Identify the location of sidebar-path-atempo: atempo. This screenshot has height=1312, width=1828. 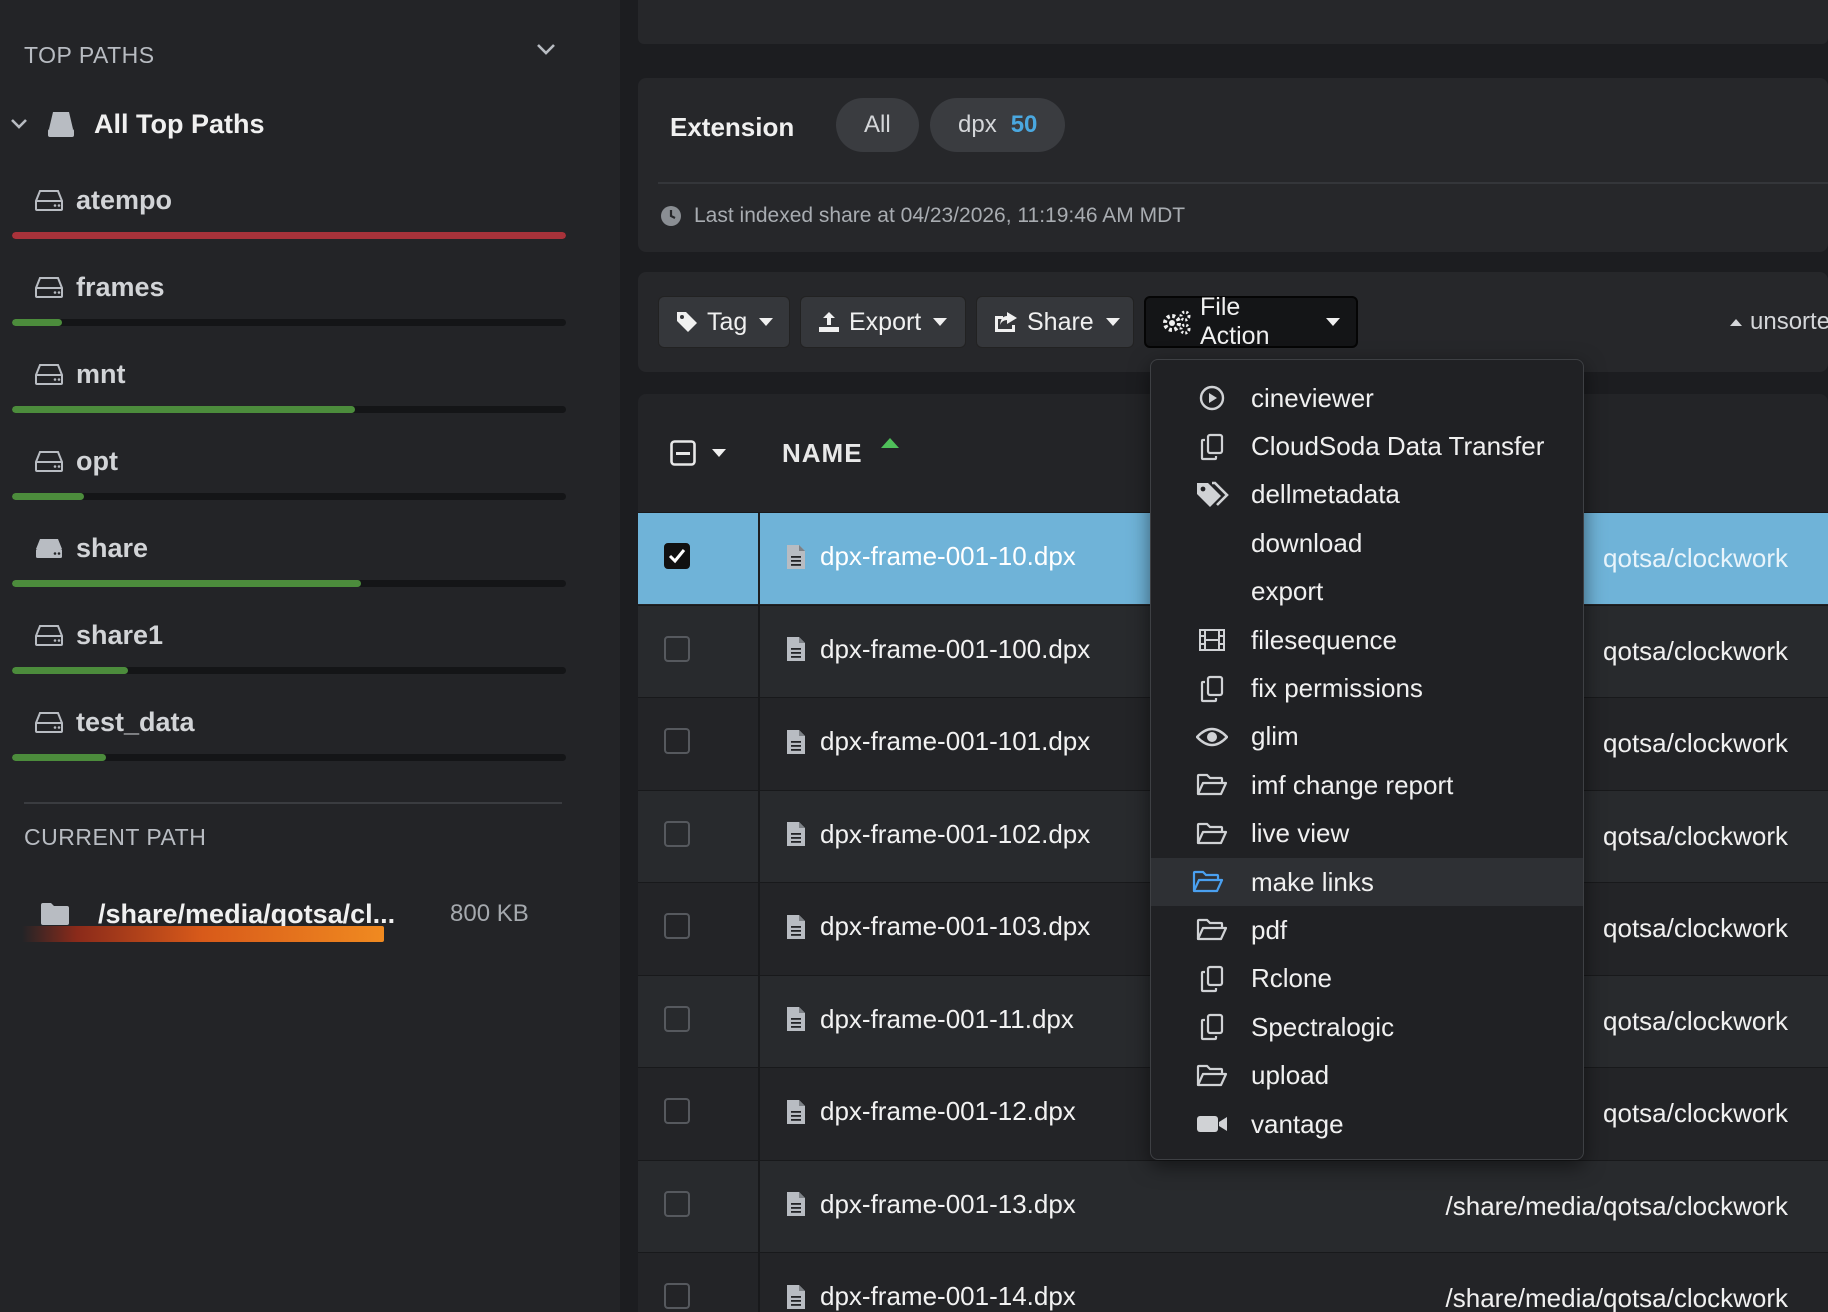
(290, 220).